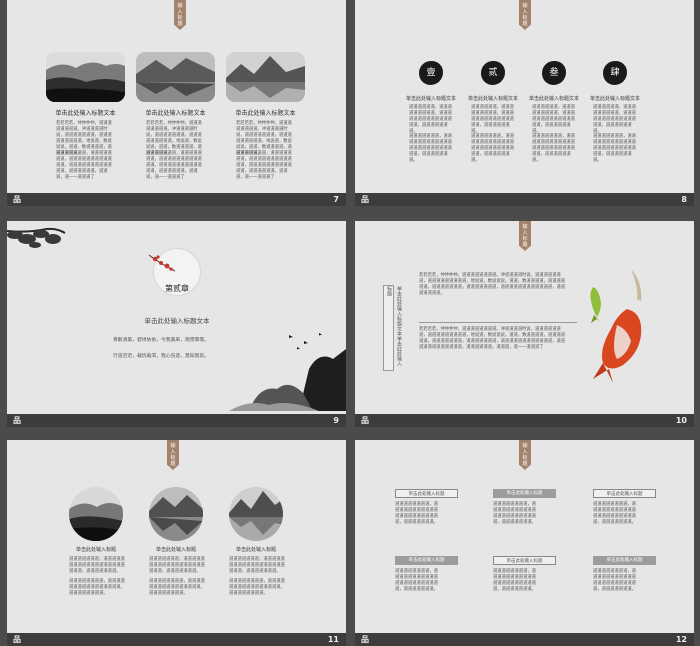  What do you see at coordinates (336, 199) in the screenshot?
I see `slide-number: 7` at bounding box center [336, 199].